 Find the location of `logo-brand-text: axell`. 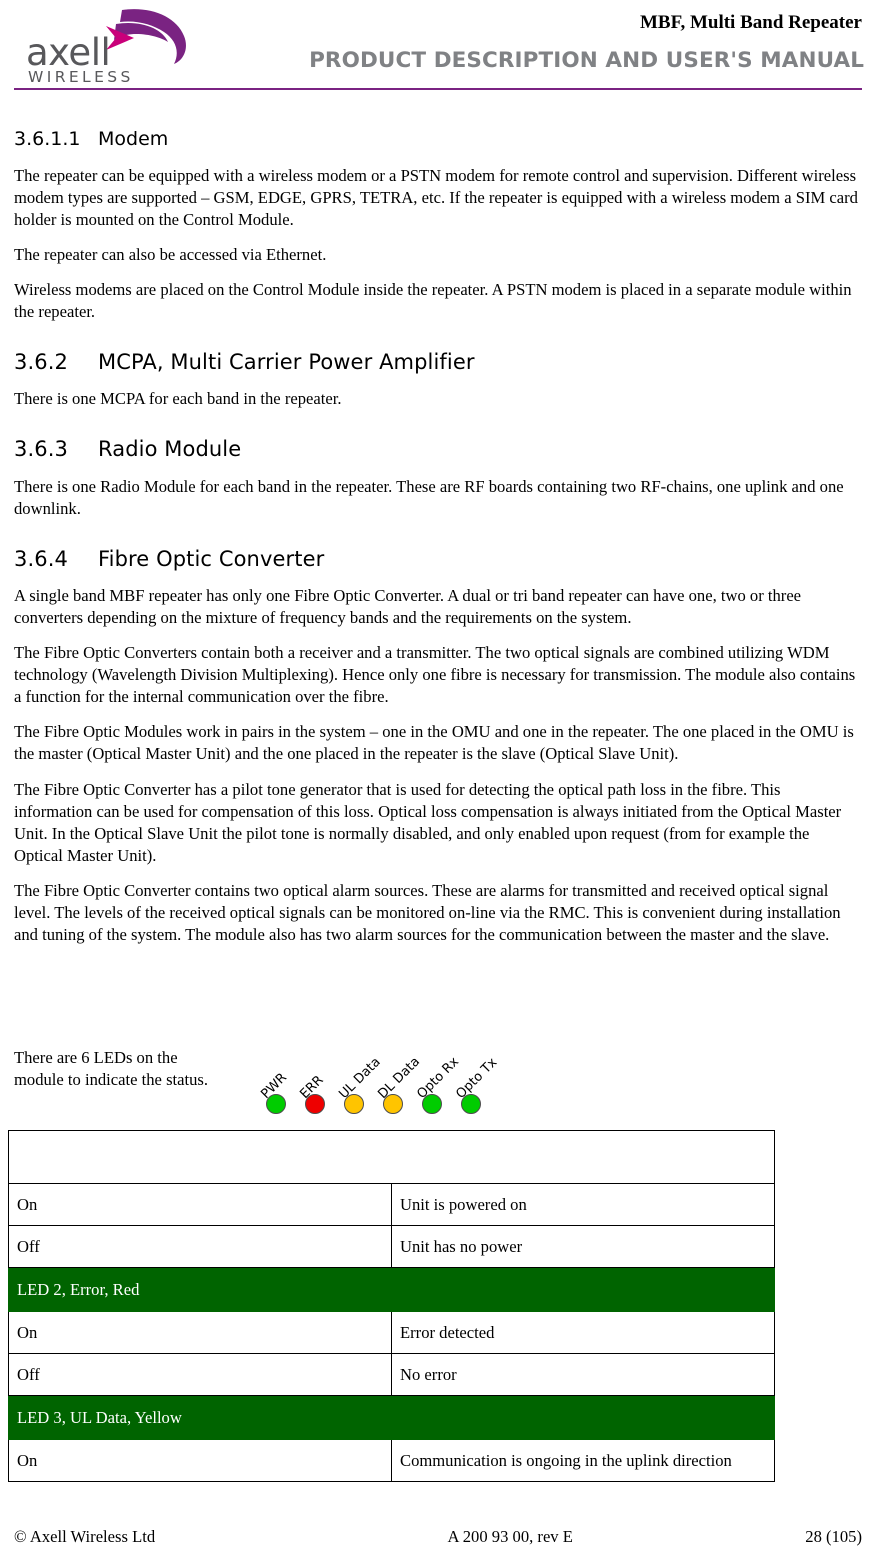

logo-brand-text: axell is located at coordinates (68, 52).